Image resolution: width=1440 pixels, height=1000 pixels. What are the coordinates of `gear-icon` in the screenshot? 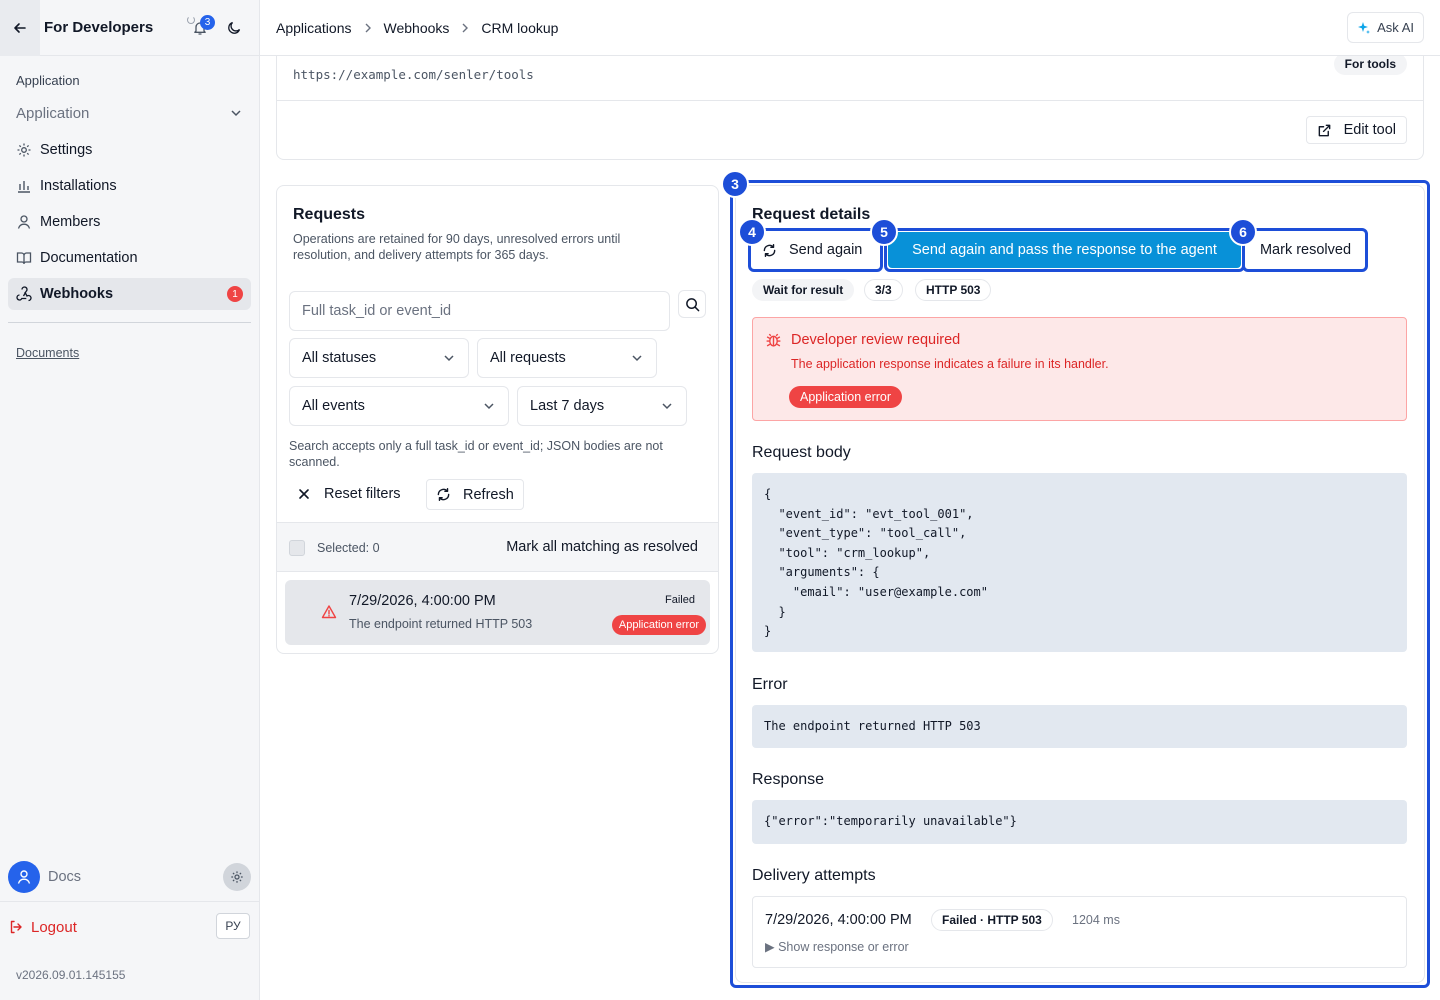 It's located at (24, 150).